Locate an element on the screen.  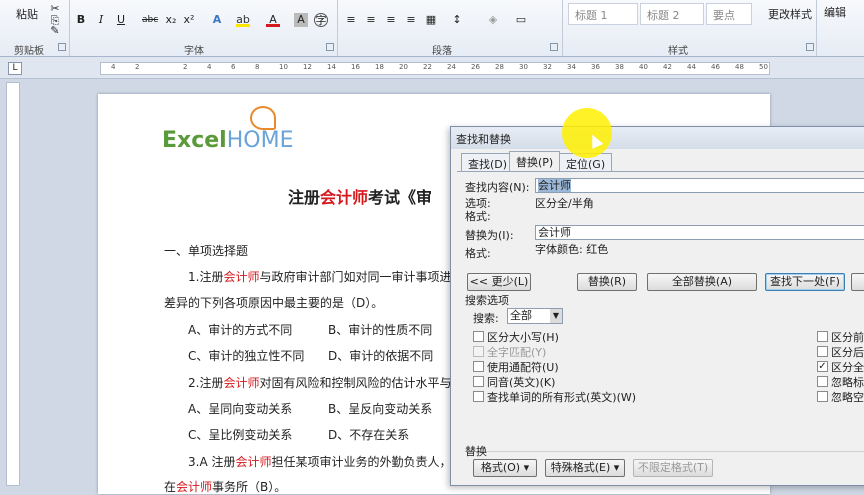
edit-button: 编辑 is located at coordinates (835, 12).